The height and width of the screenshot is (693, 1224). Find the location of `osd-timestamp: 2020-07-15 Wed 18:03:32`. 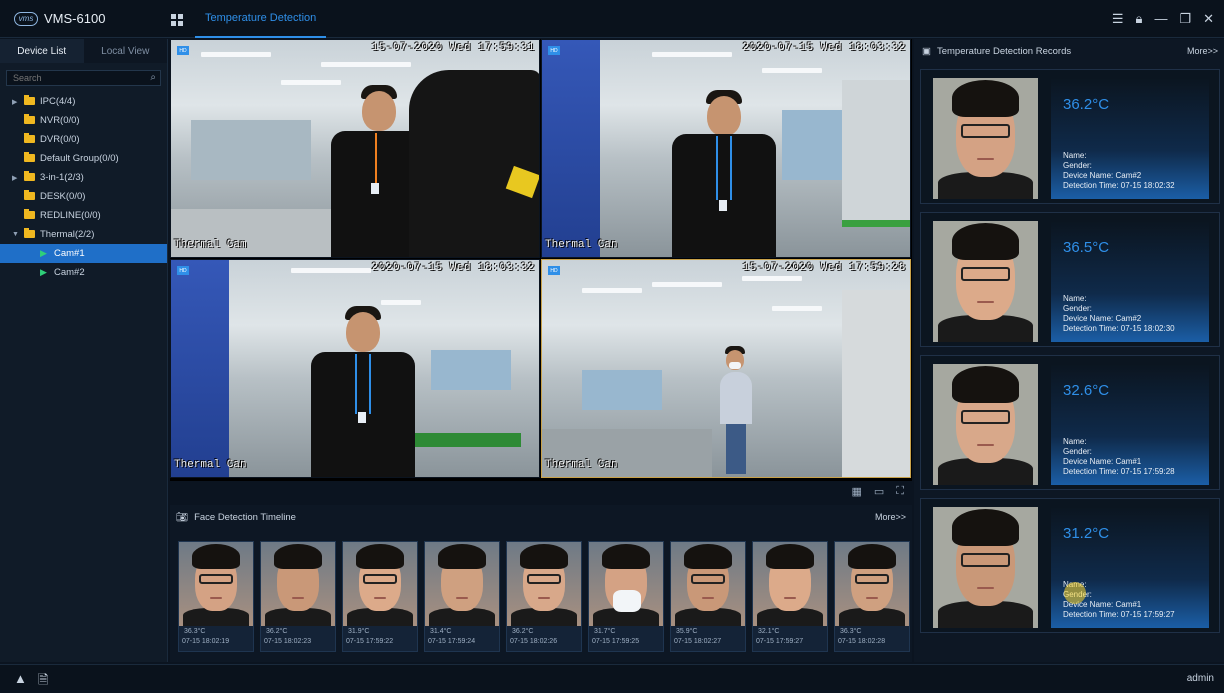

osd-timestamp: 2020-07-15 Wed 18:03:32 is located at coordinates (824, 48).